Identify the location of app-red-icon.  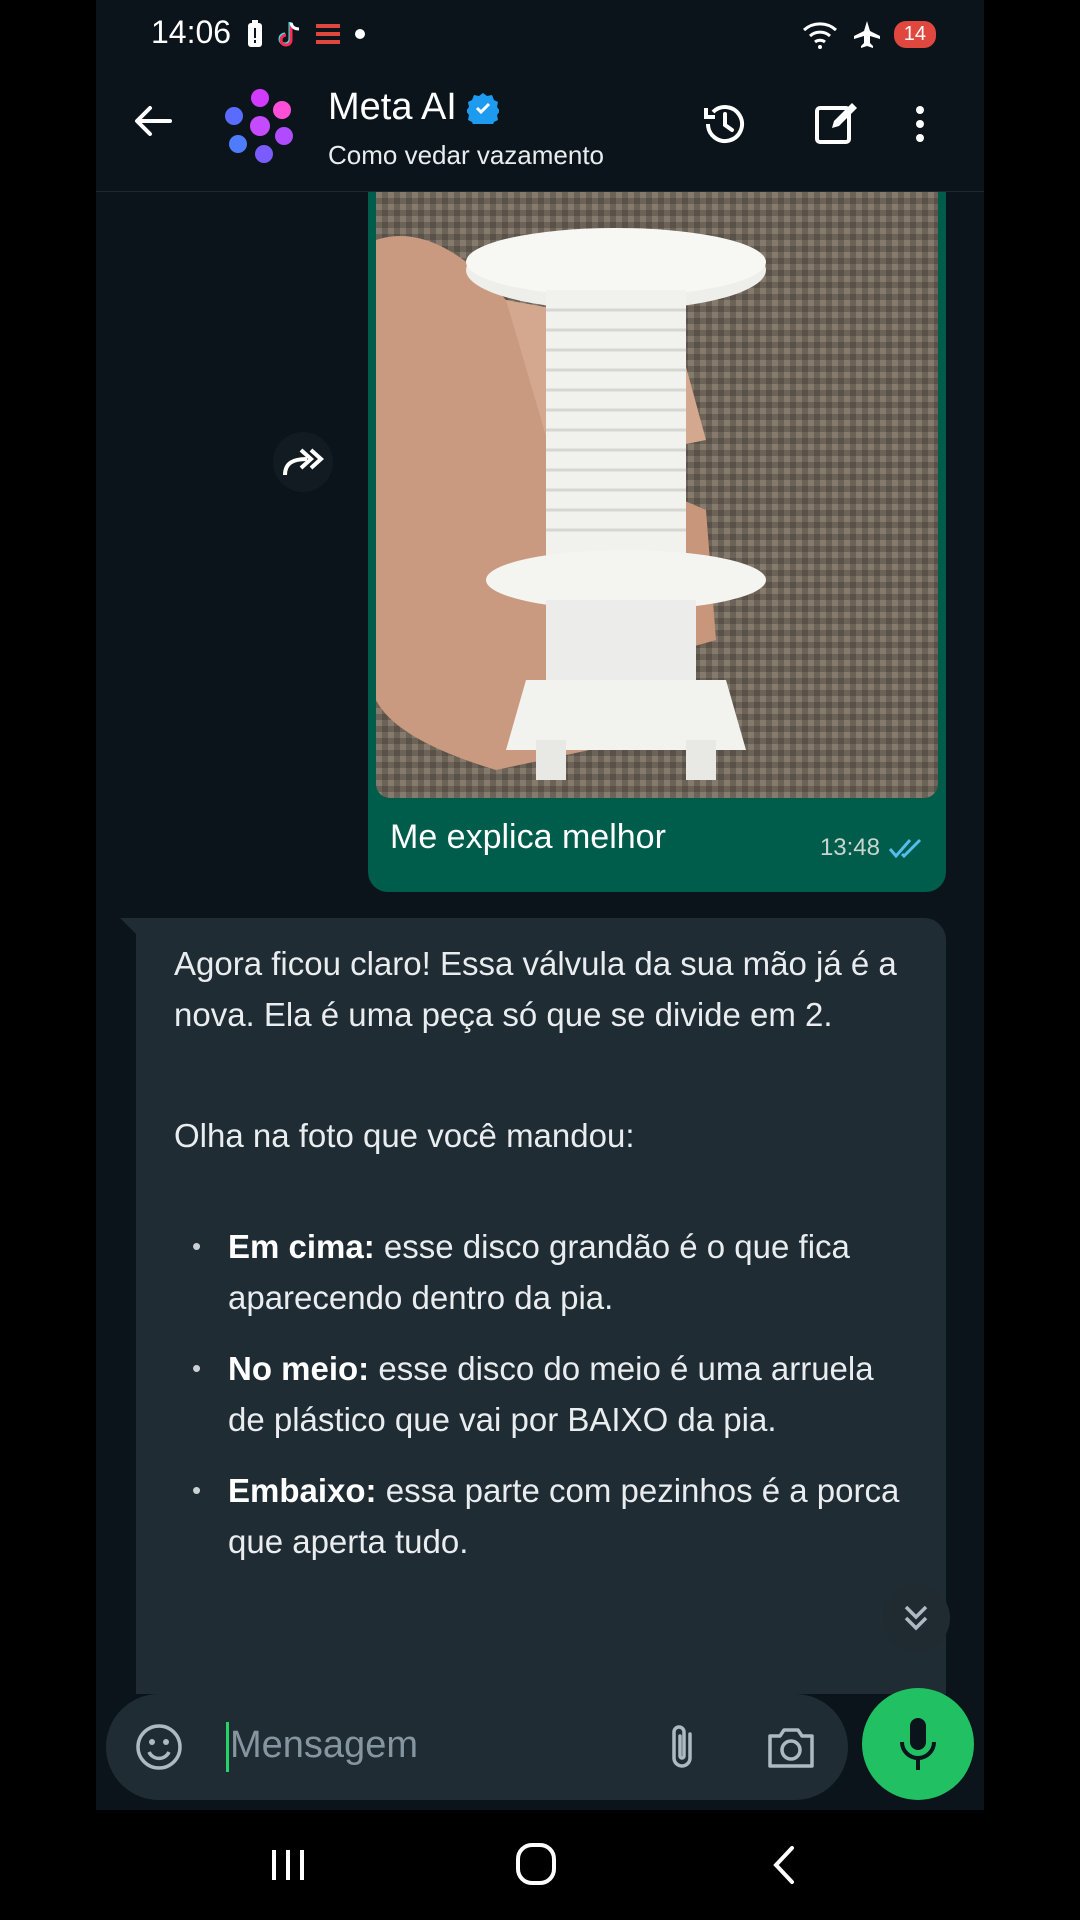
(328, 34).